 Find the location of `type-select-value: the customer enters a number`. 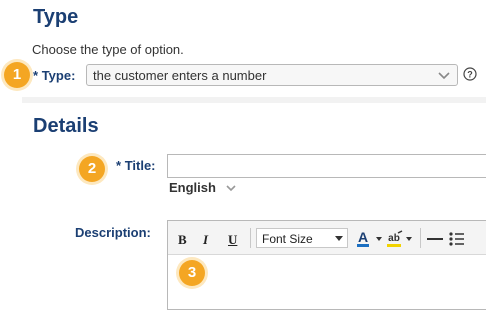

type-select-value: the customer enters a number is located at coordinates (180, 75).